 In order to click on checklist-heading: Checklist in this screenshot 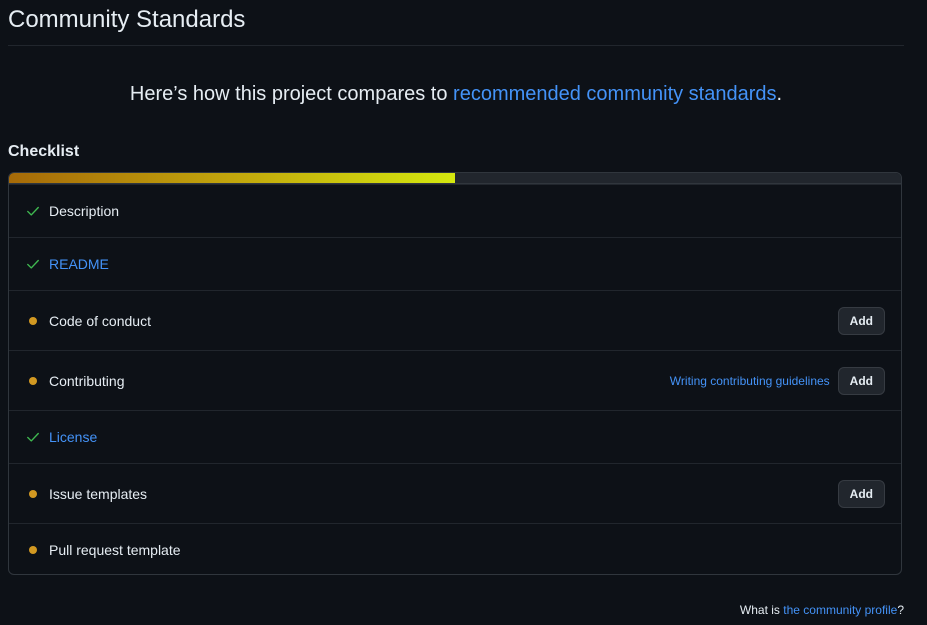, I will do `click(44, 151)`.